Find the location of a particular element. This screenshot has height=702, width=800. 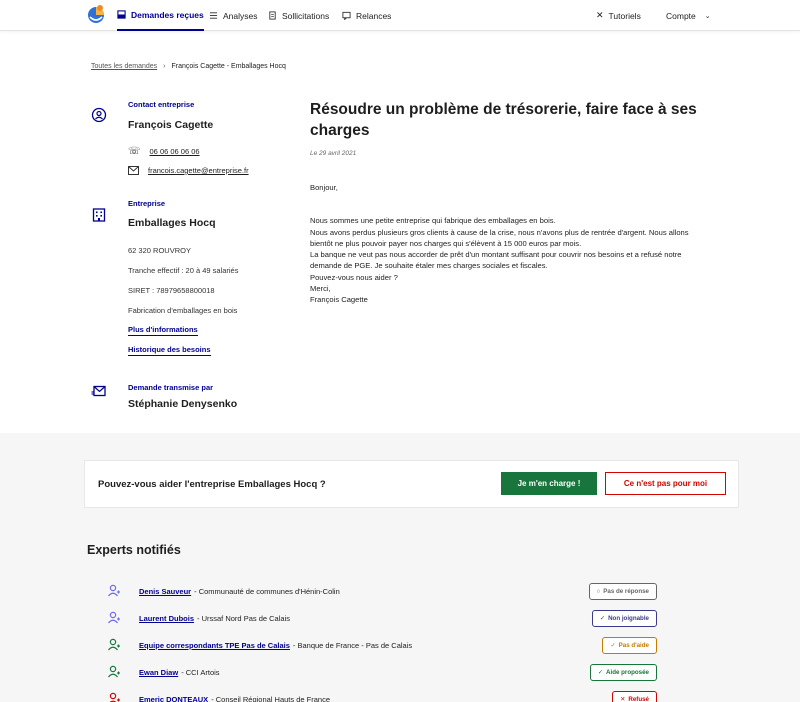

expert-org: - Conseil Régional Hauts de France is located at coordinates (270, 698).